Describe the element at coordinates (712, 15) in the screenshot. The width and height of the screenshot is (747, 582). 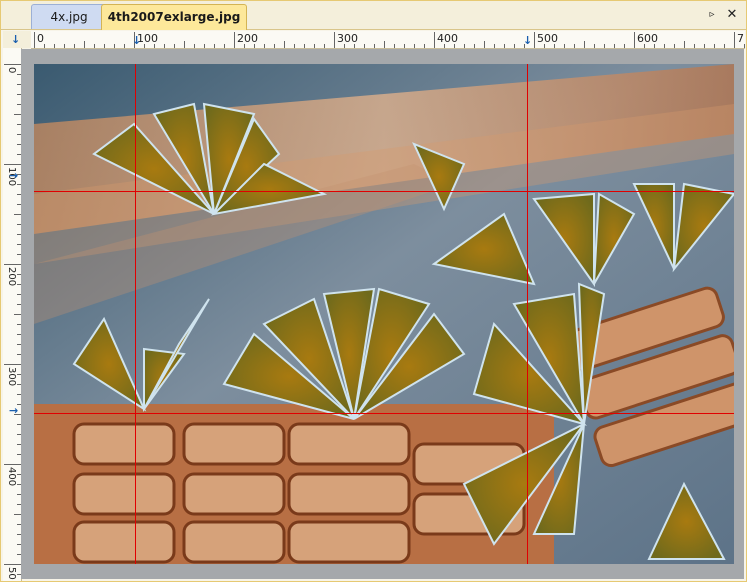
I see `tab-scroll-right-button: ▹` at that location.